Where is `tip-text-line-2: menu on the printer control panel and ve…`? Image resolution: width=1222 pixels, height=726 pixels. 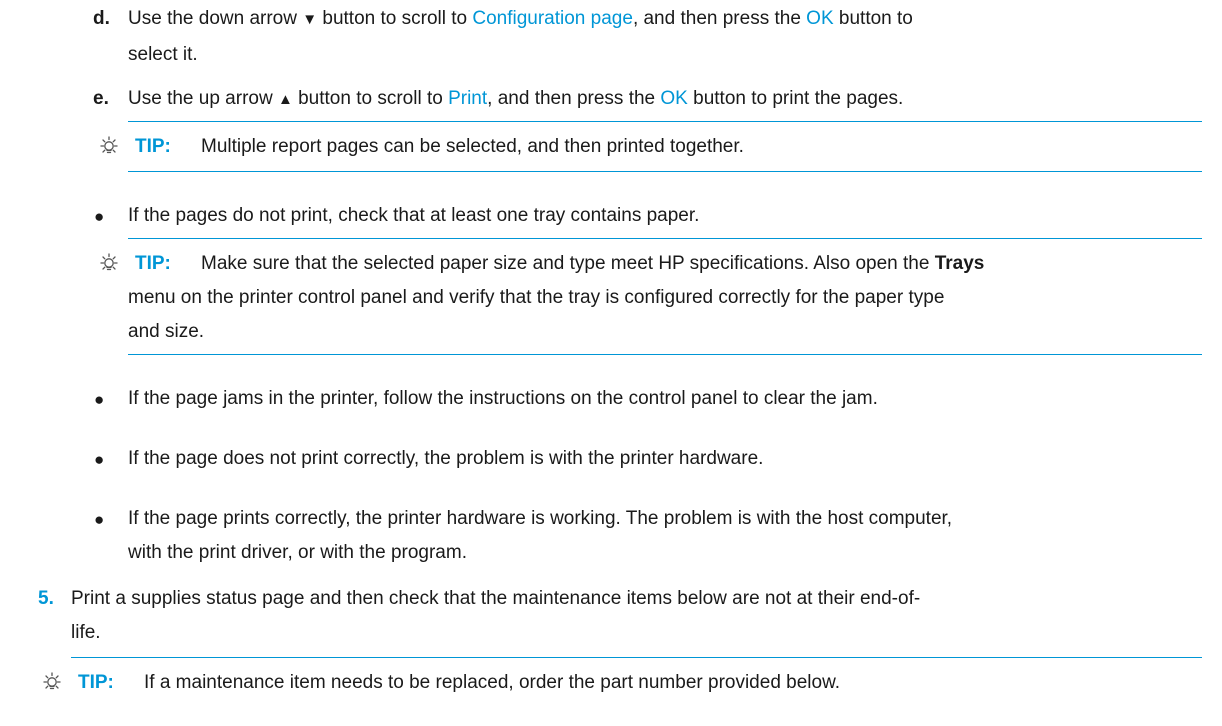 tip-text-line-2: menu on the printer control panel and ve… is located at coordinates (536, 297).